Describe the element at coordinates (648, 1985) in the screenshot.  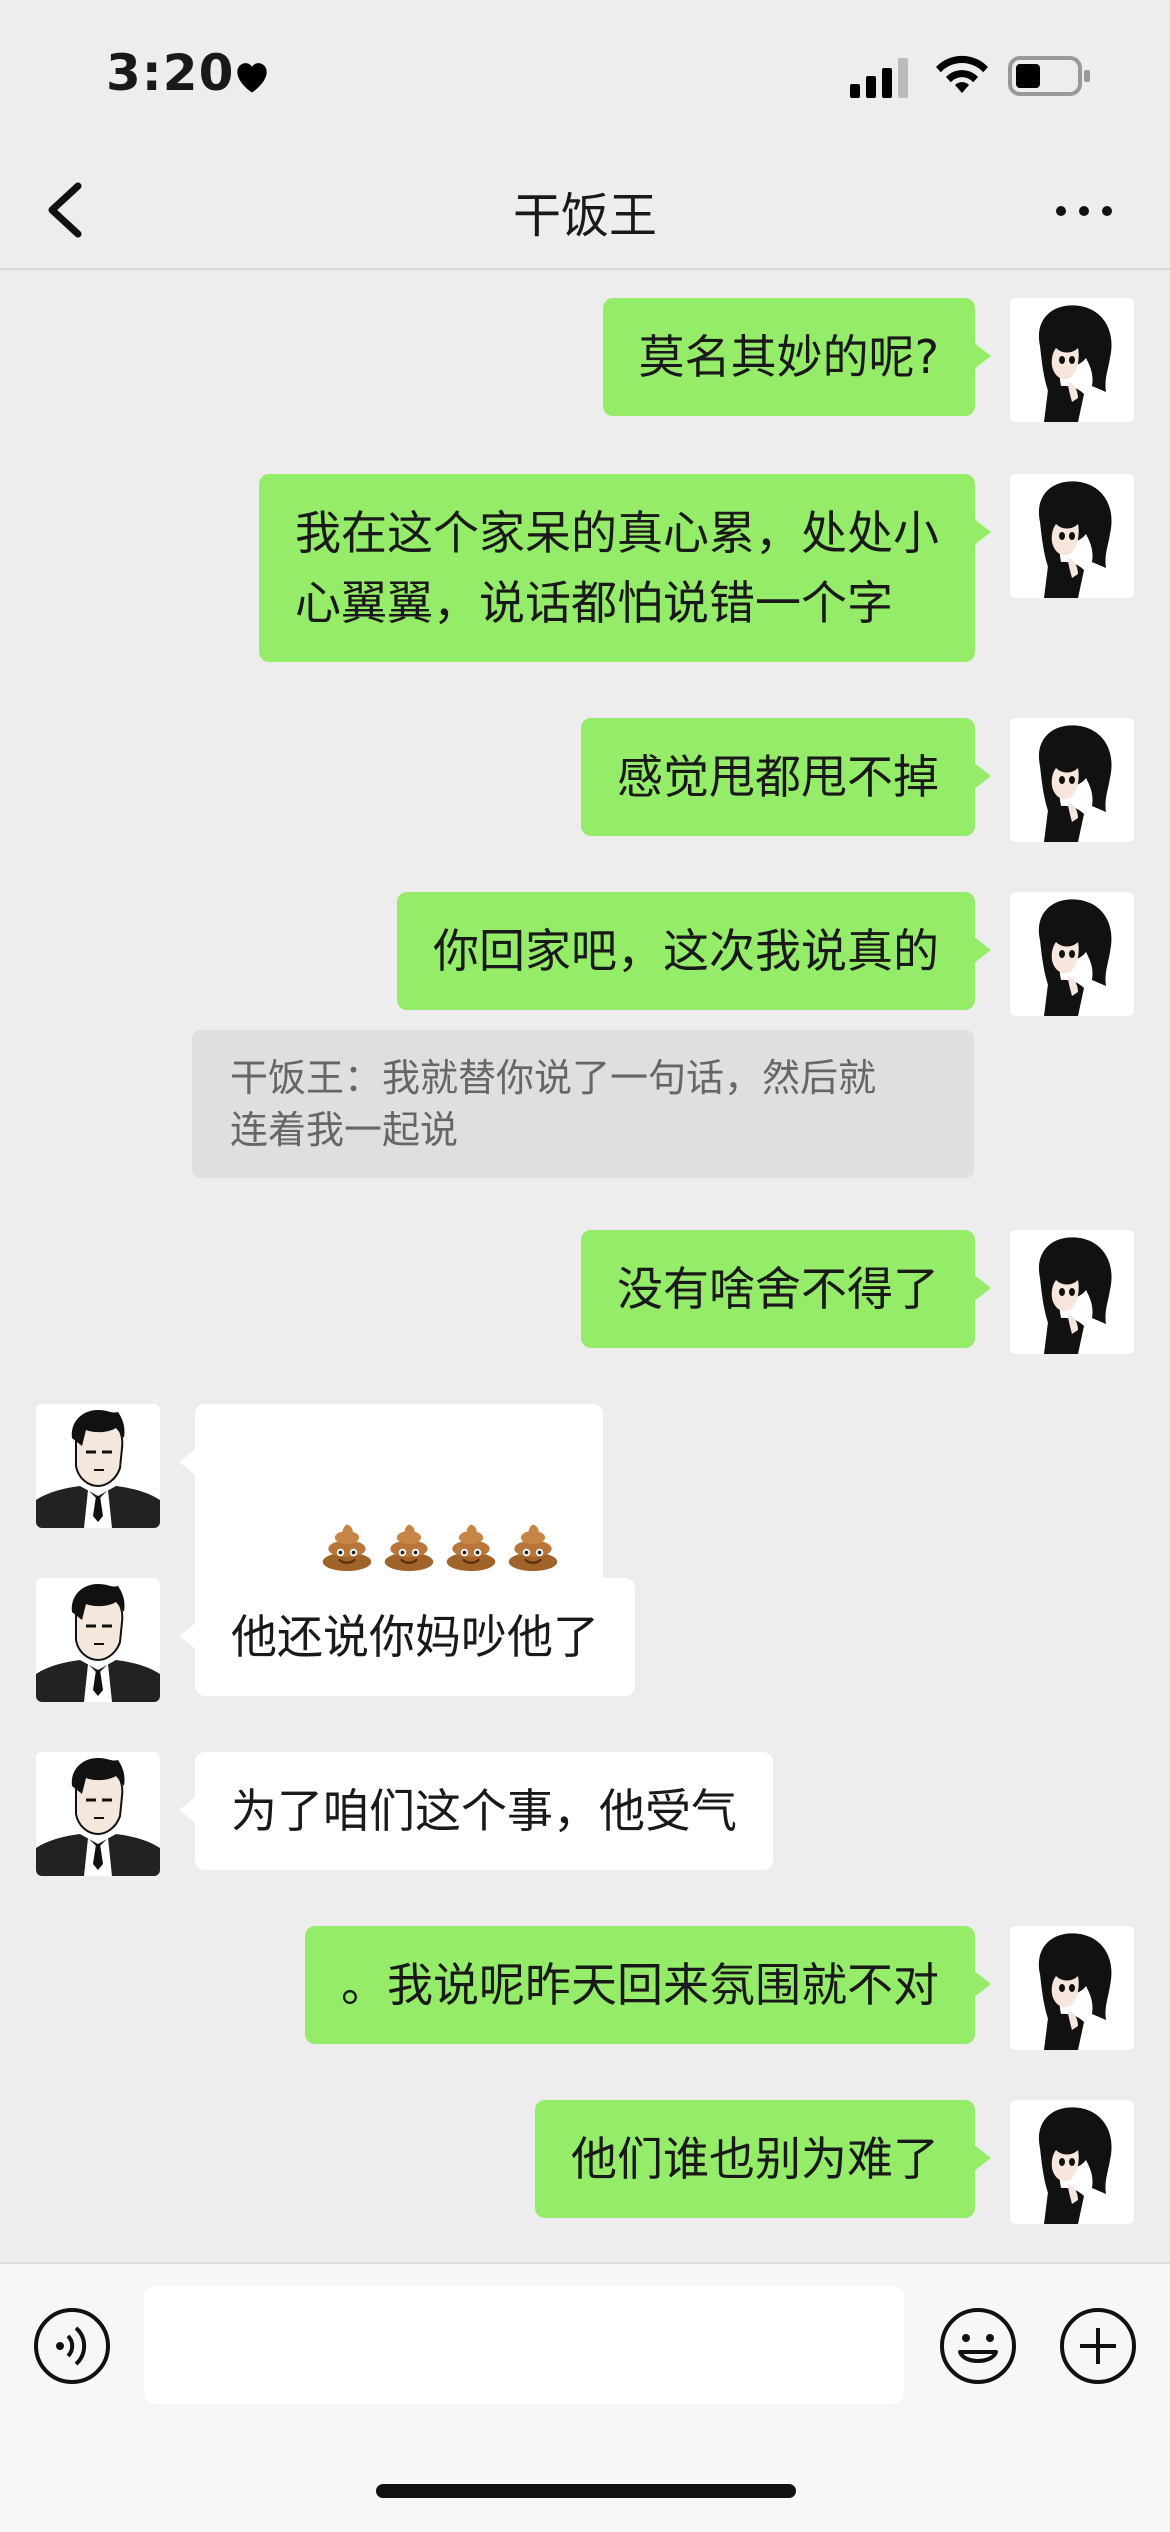
I see `message-bubble: 。我说呢昨天回来氛围就不对` at that location.